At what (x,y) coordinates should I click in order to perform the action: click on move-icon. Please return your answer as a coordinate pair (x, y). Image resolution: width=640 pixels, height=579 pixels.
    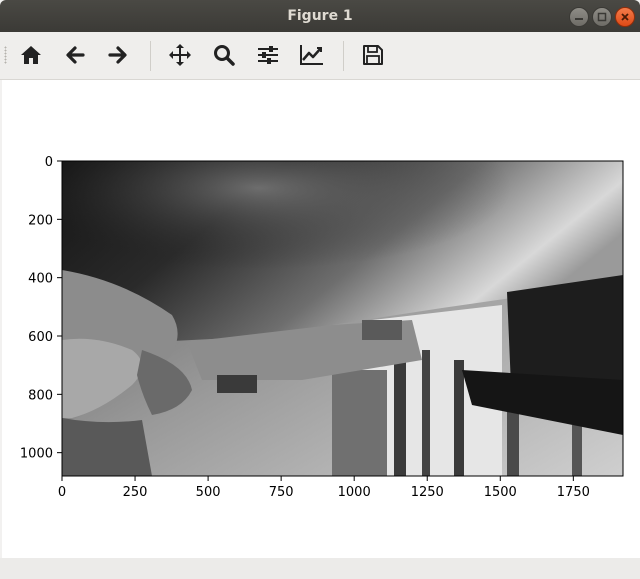
    Looking at the image, I should click on (180, 55).